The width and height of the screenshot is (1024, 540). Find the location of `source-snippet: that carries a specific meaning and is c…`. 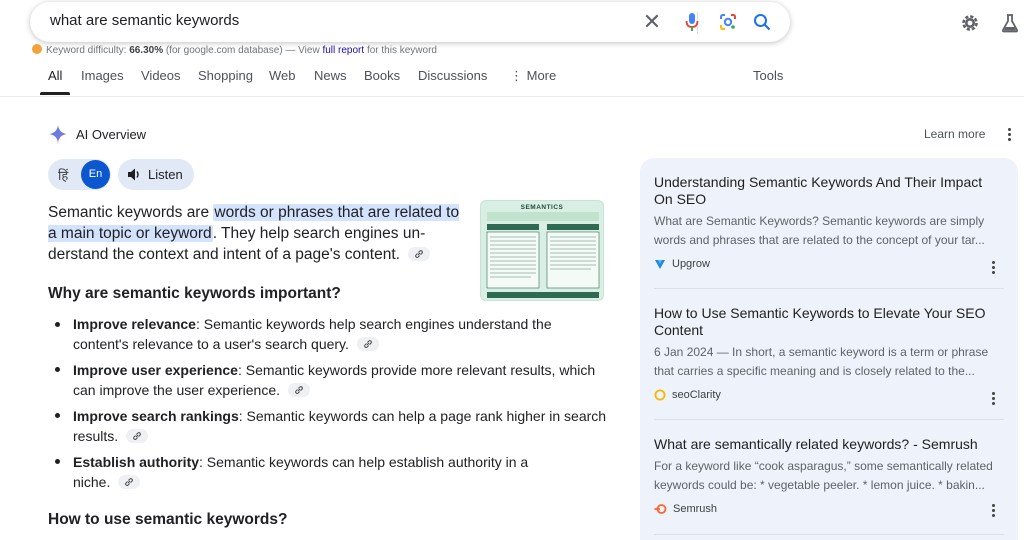

source-snippet: that carries a specific meaning and is c… is located at coordinates (814, 371).